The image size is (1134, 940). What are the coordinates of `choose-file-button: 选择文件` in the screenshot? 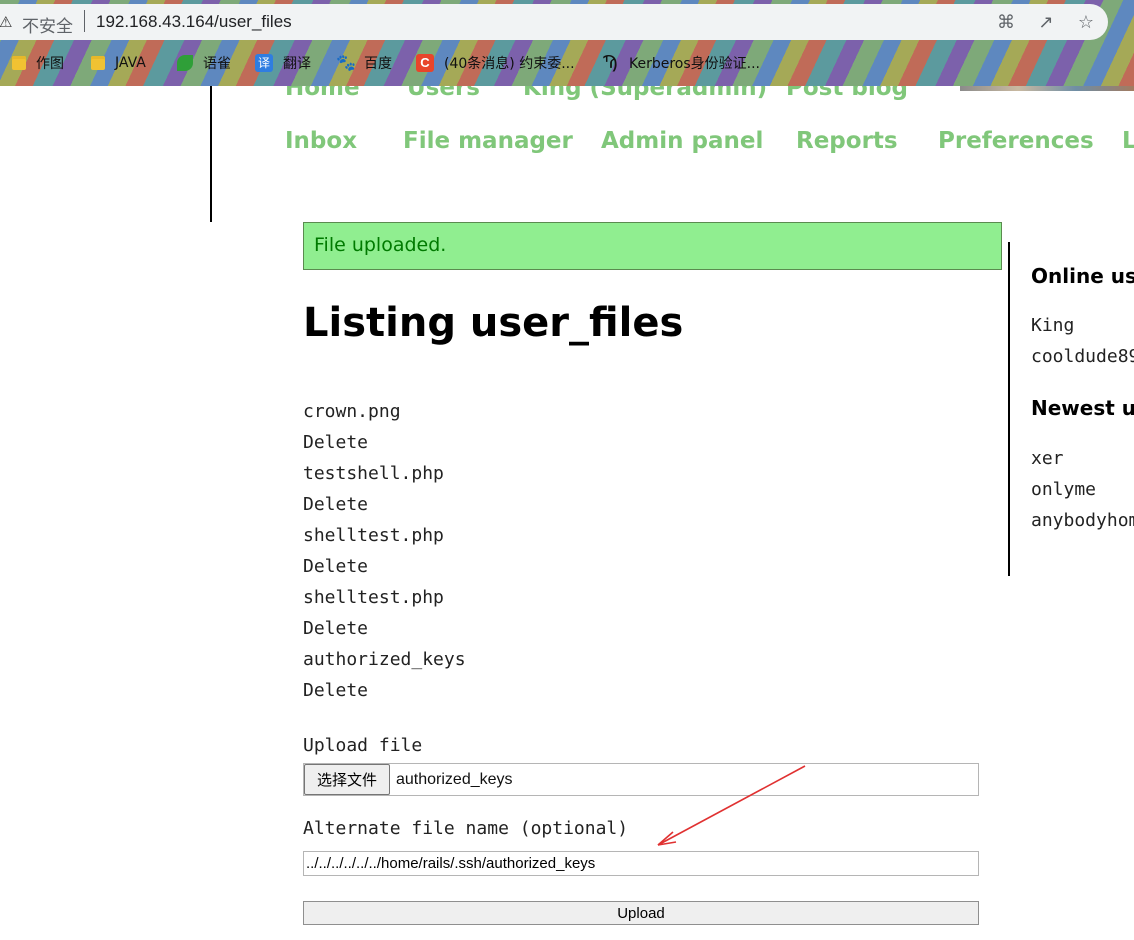 It's located at (347, 779).